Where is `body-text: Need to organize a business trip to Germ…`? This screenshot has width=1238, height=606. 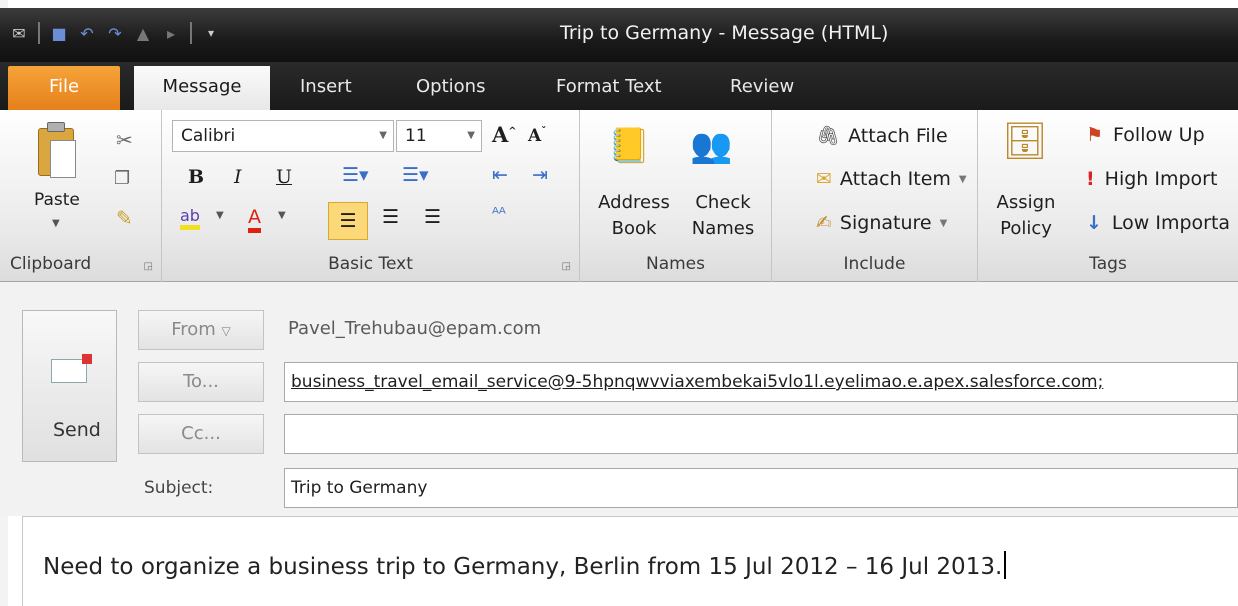 body-text: Need to organize a business trip to Germ… is located at coordinates (523, 567).